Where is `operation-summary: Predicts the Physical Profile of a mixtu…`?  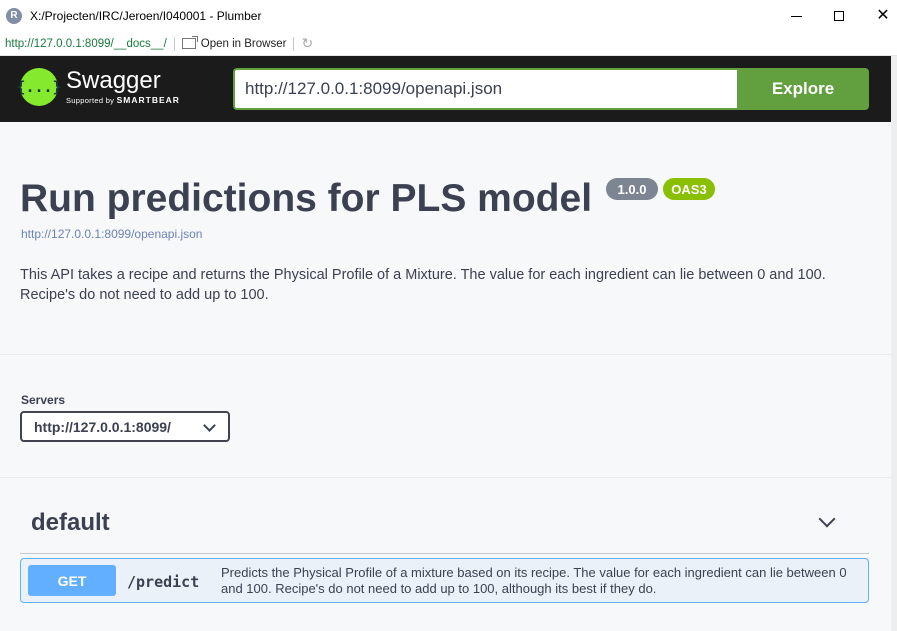 operation-summary: Predicts the Physical Profile of a mixtu… is located at coordinates (534, 580).